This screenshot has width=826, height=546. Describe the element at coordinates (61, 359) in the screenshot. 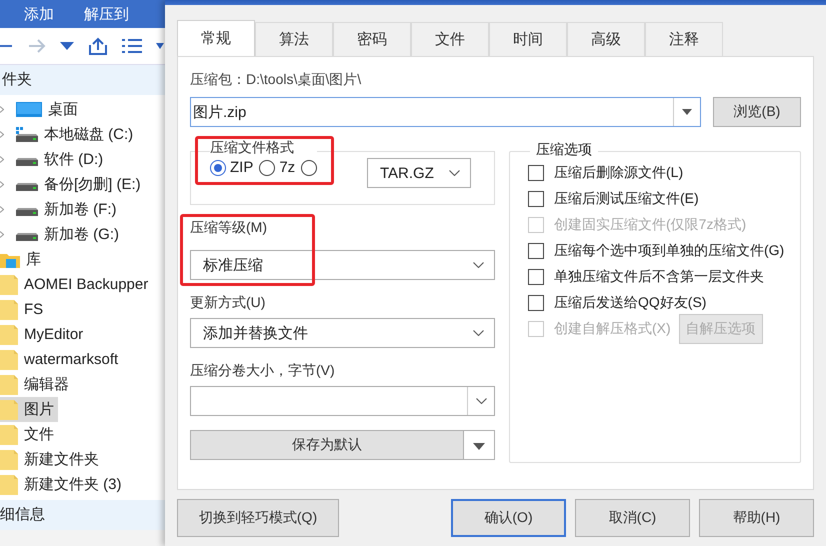

I see `tree-item: watermarksoft` at that location.